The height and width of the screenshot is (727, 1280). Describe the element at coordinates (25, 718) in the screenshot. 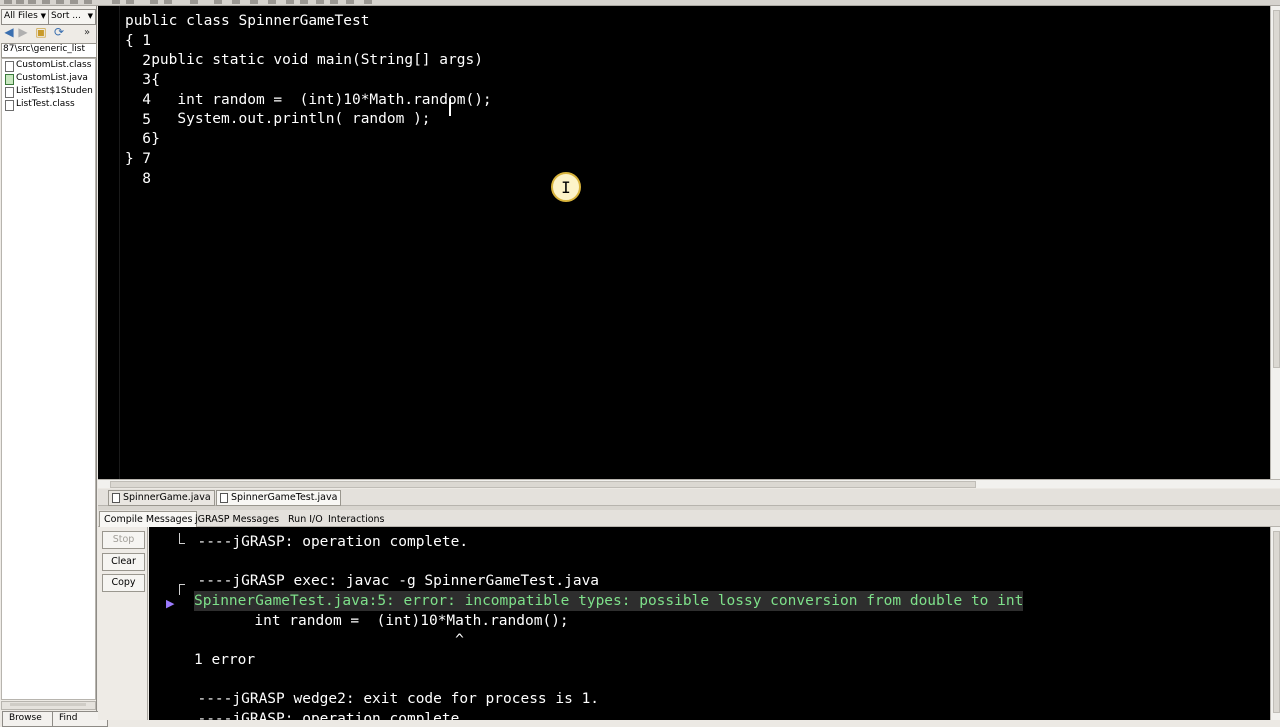

I see `browse-button-label: Browse` at that location.